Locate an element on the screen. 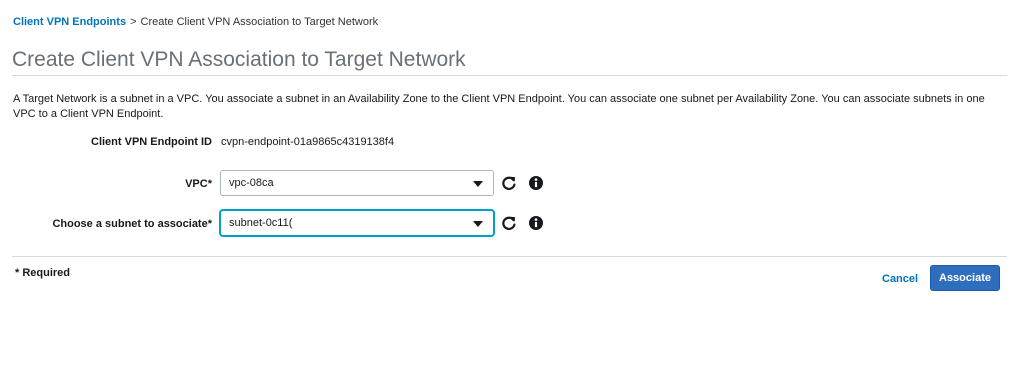 This screenshot has width=1024, height=365. title-divider is located at coordinates (509, 75).